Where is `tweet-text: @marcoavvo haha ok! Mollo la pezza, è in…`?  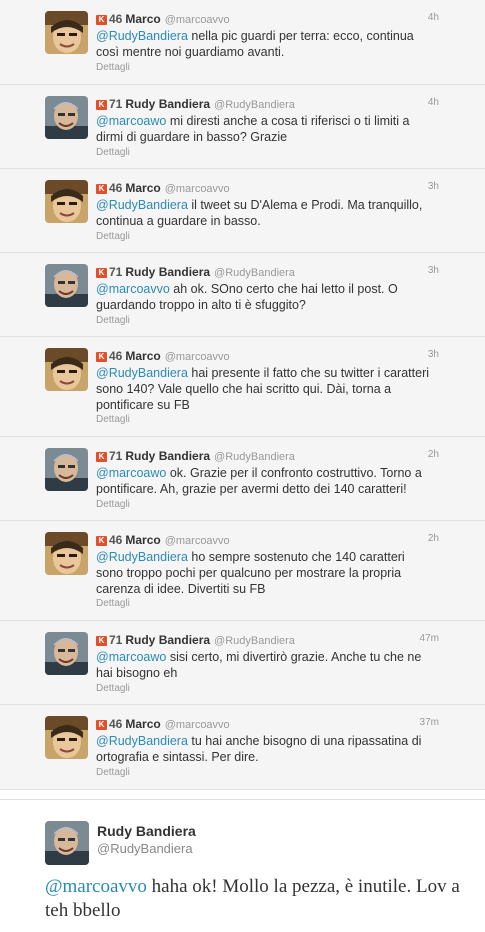 tweet-text: @marcoavvo haha ok! Mollo la pezza, è in… is located at coordinates (255, 899).